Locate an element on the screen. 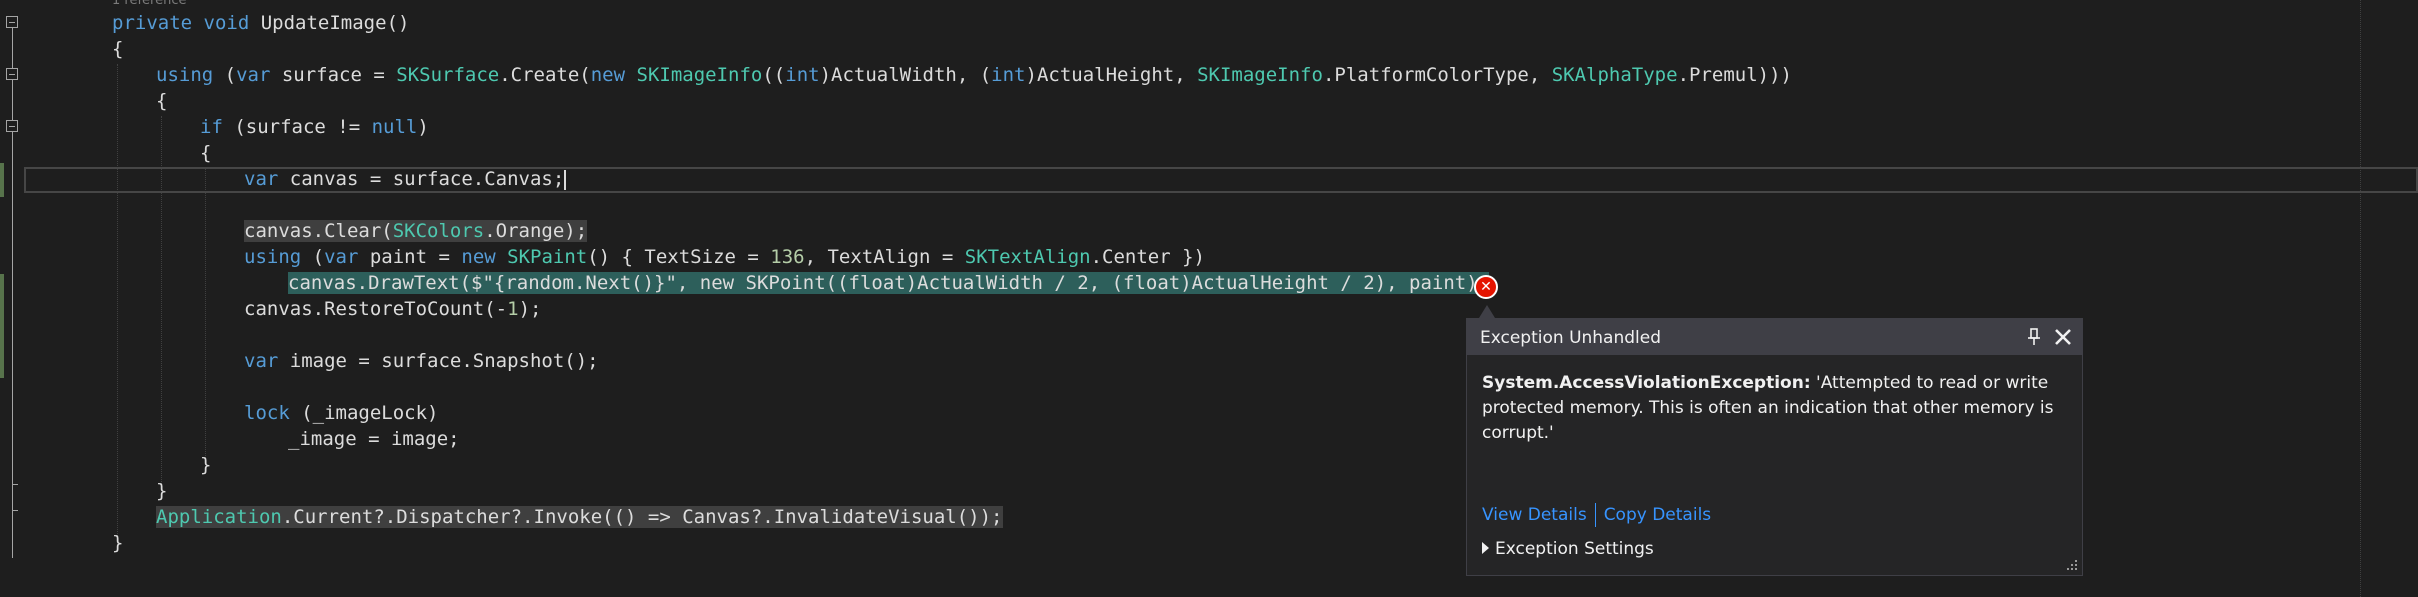  popup-links: View Details Copy Details is located at coordinates (1596, 515).